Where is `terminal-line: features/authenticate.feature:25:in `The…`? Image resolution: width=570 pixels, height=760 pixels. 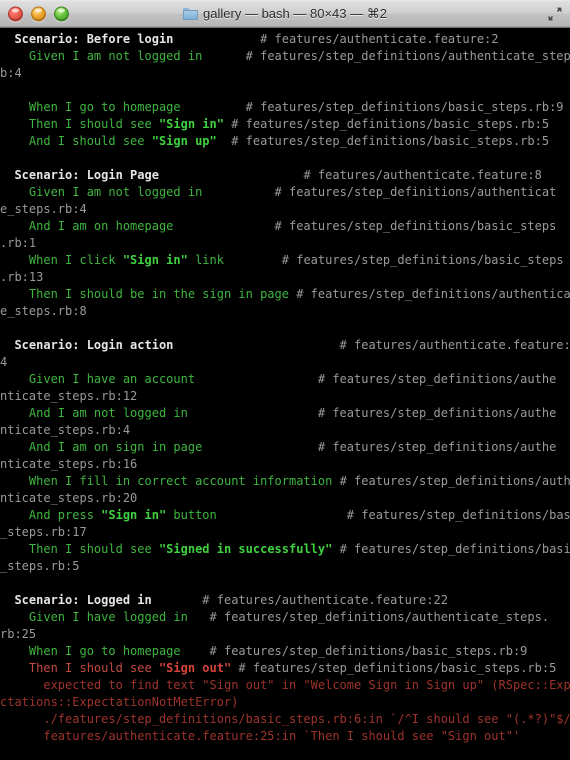
terminal-line: features/authenticate.feature:25:in `The… is located at coordinates (285, 736).